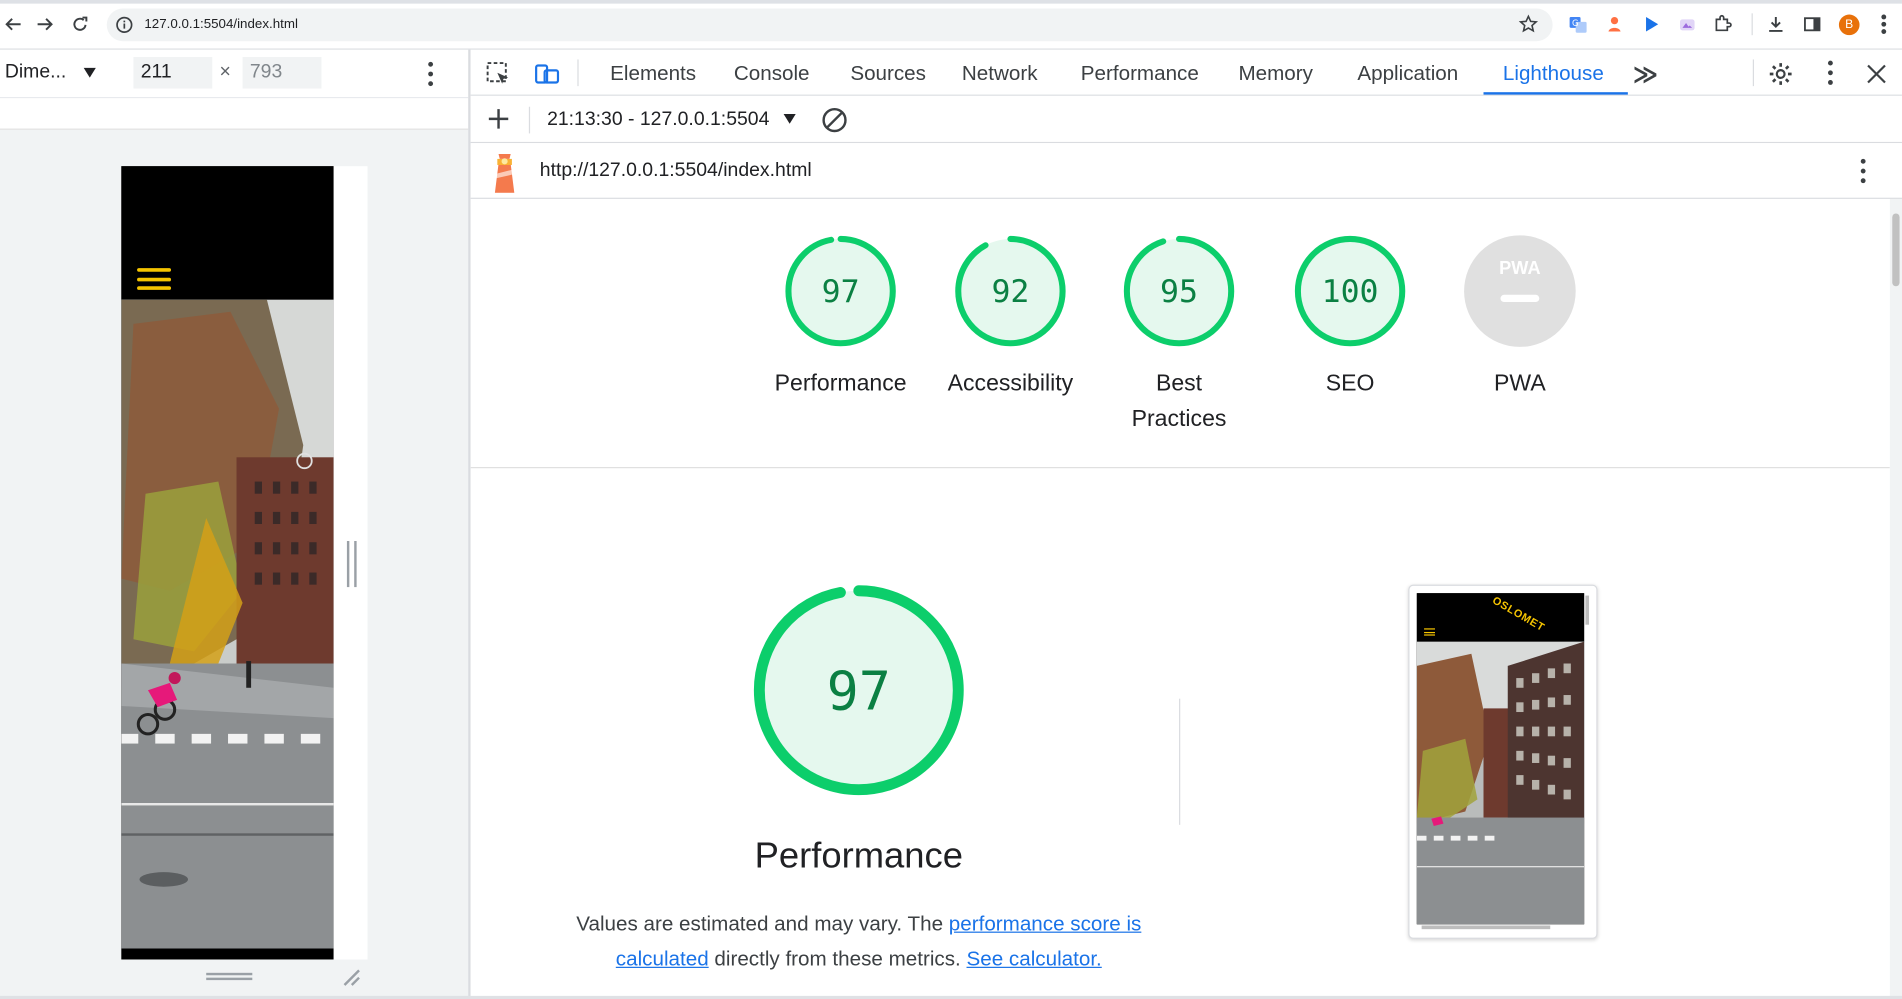  I want to click on gauge-label: SEO, so click(1350, 384).